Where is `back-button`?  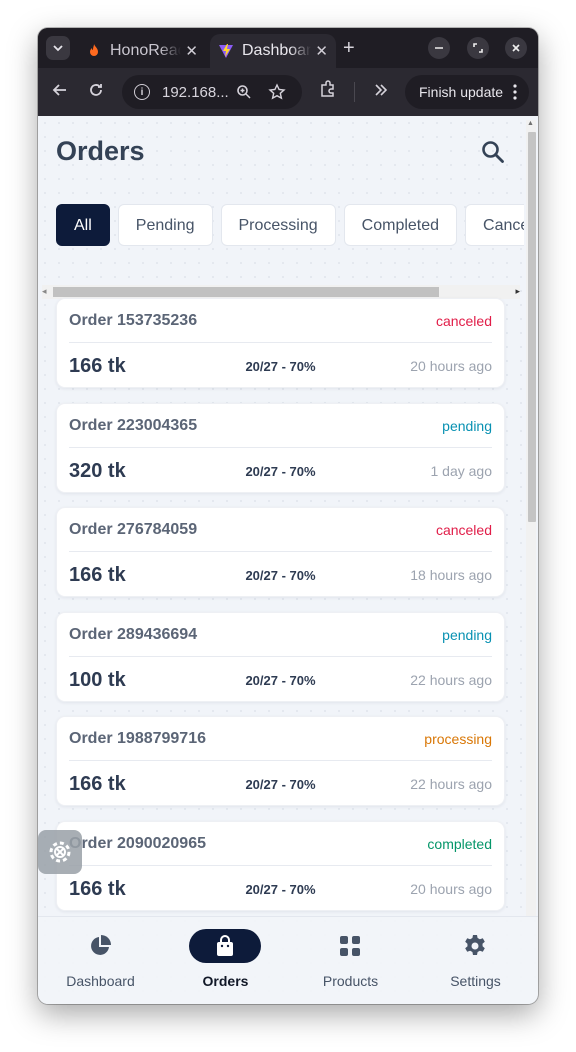 back-button is located at coordinates (60, 92).